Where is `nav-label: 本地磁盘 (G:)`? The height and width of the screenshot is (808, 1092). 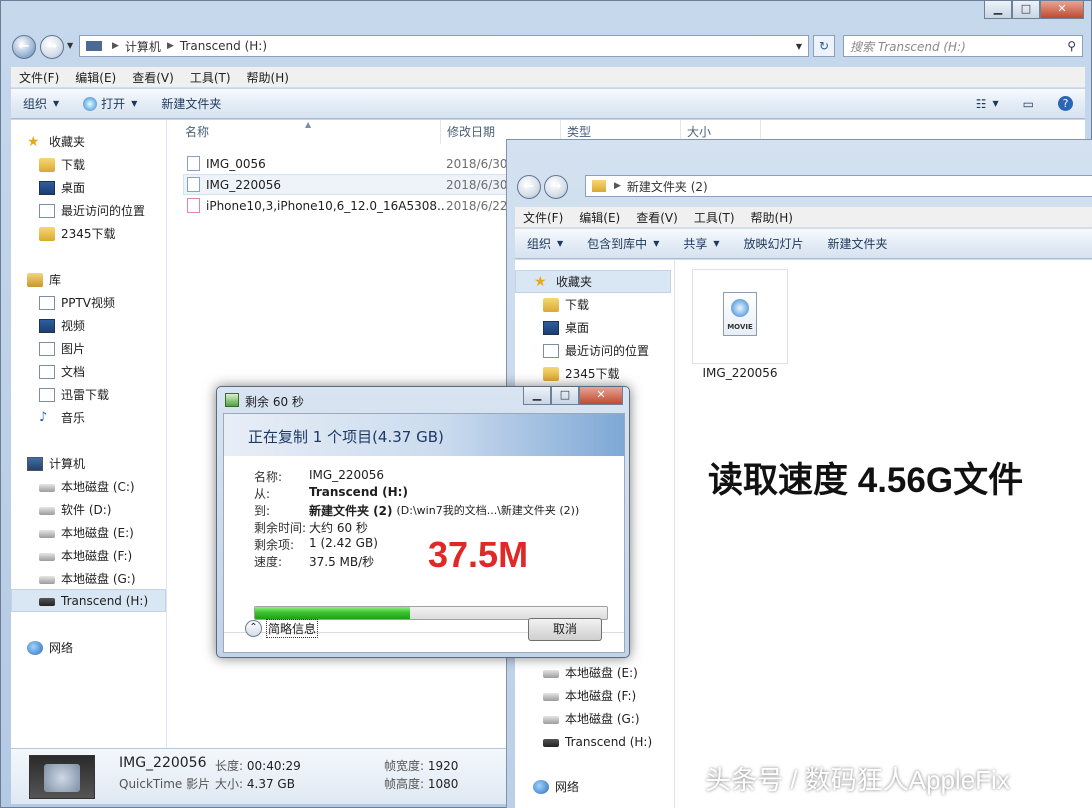
nav-label: 本地磁盘 (G:) is located at coordinates (602, 719).